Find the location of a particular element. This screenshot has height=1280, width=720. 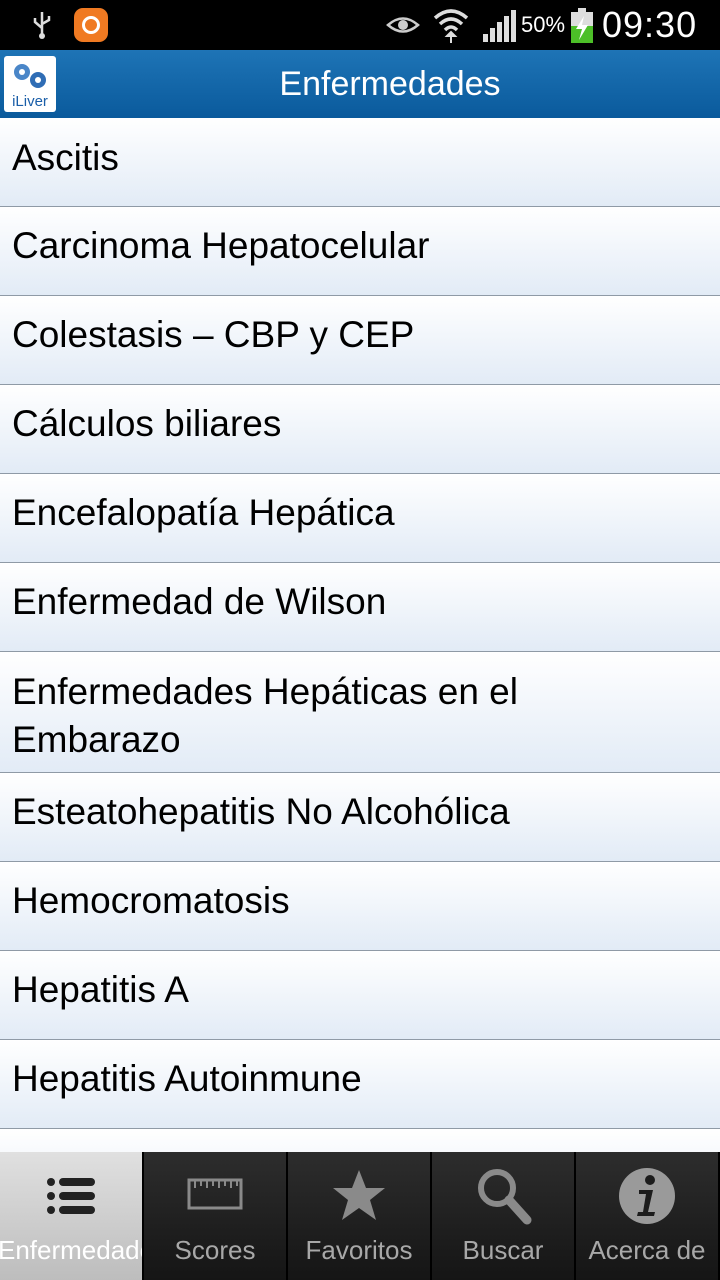

list-item: Enfermedades Hepáticas en el Embarazo is located at coordinates (360, 712).